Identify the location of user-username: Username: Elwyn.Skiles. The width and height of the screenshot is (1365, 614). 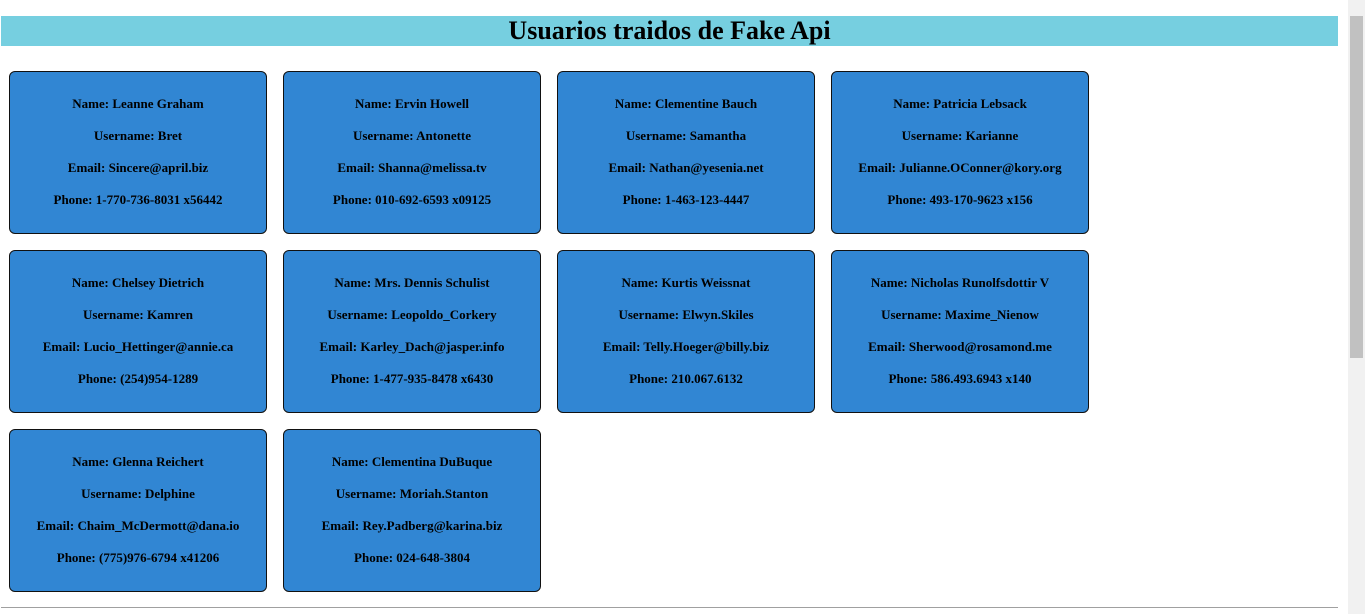
(686, 314).